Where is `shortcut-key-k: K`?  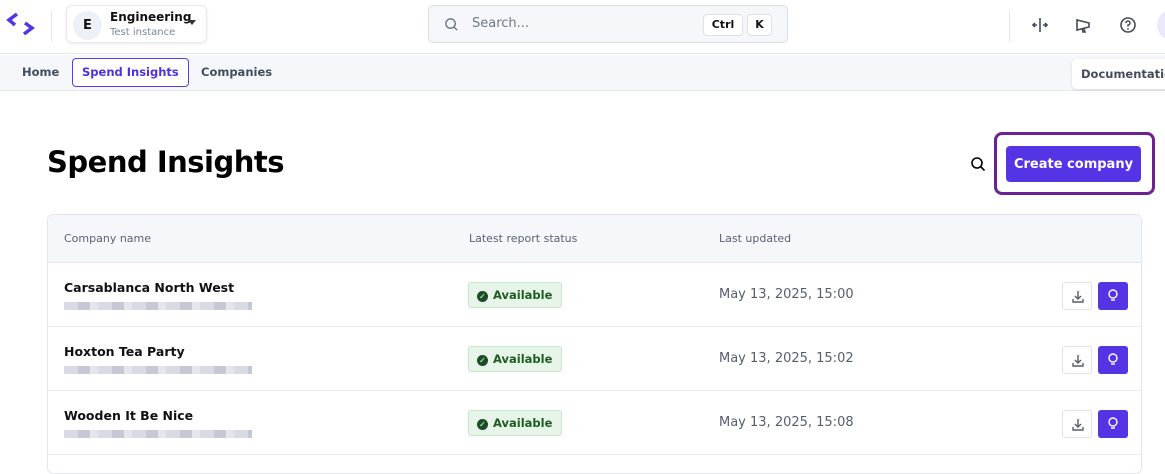 shortcut-key-k: K is located at coordinates (759, 25).